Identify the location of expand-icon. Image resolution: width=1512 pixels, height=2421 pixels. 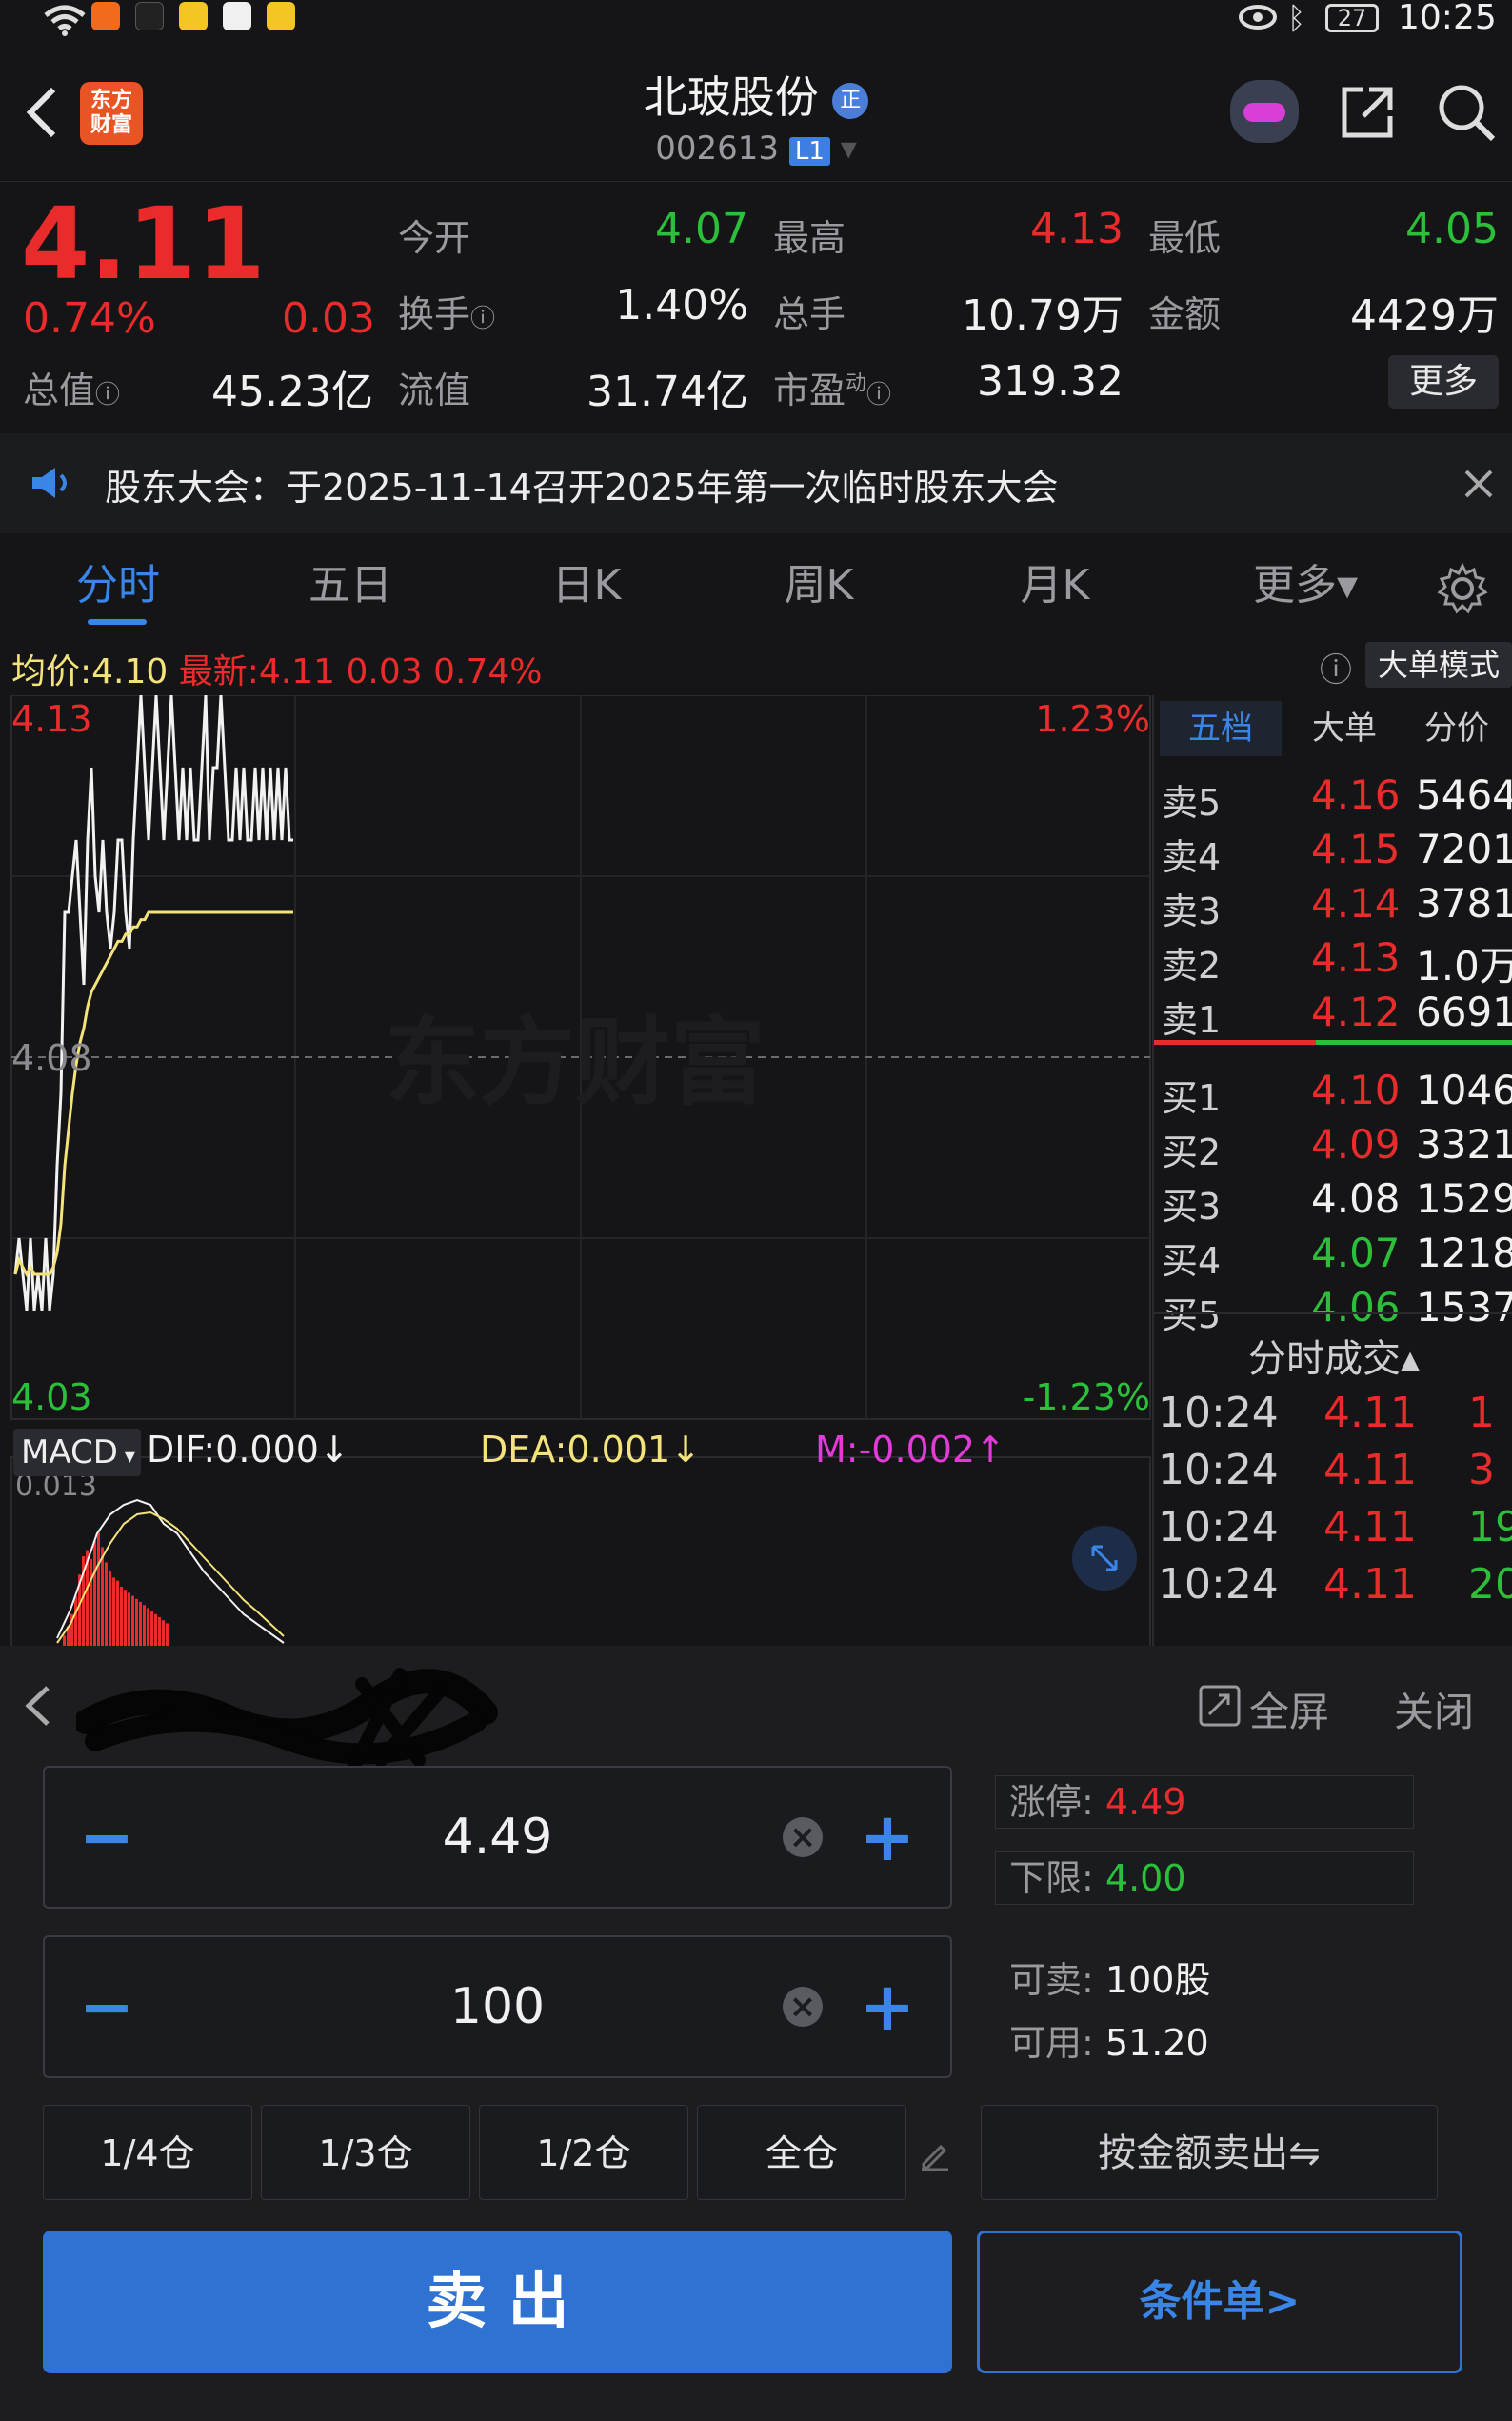
(1104, 1558).